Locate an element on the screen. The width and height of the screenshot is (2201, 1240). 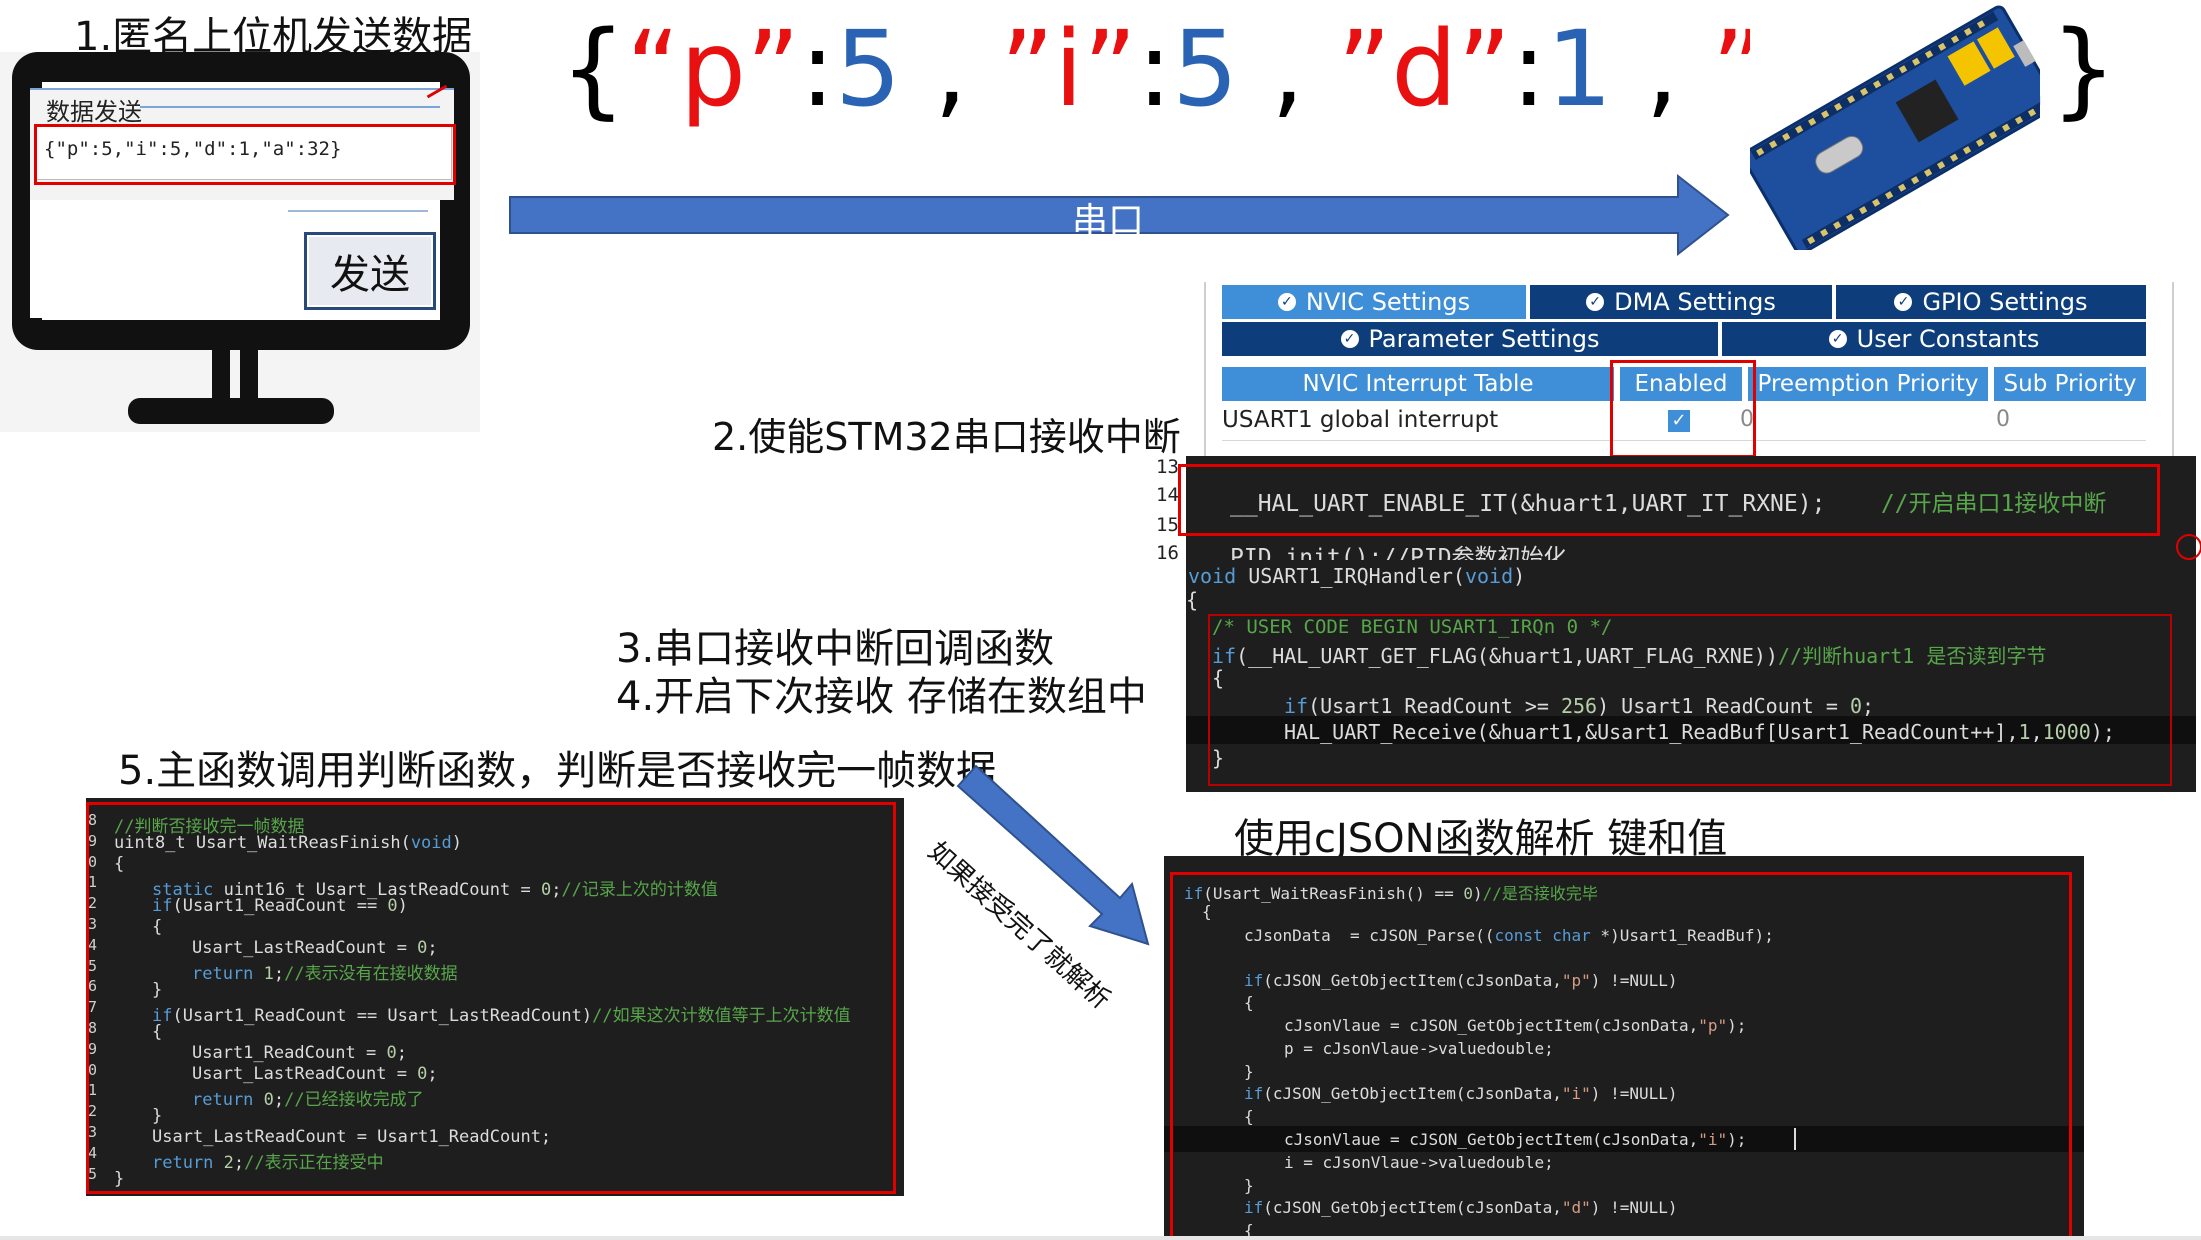
col-header-sub: Sub Priority is located at coordinates (2070, 384).